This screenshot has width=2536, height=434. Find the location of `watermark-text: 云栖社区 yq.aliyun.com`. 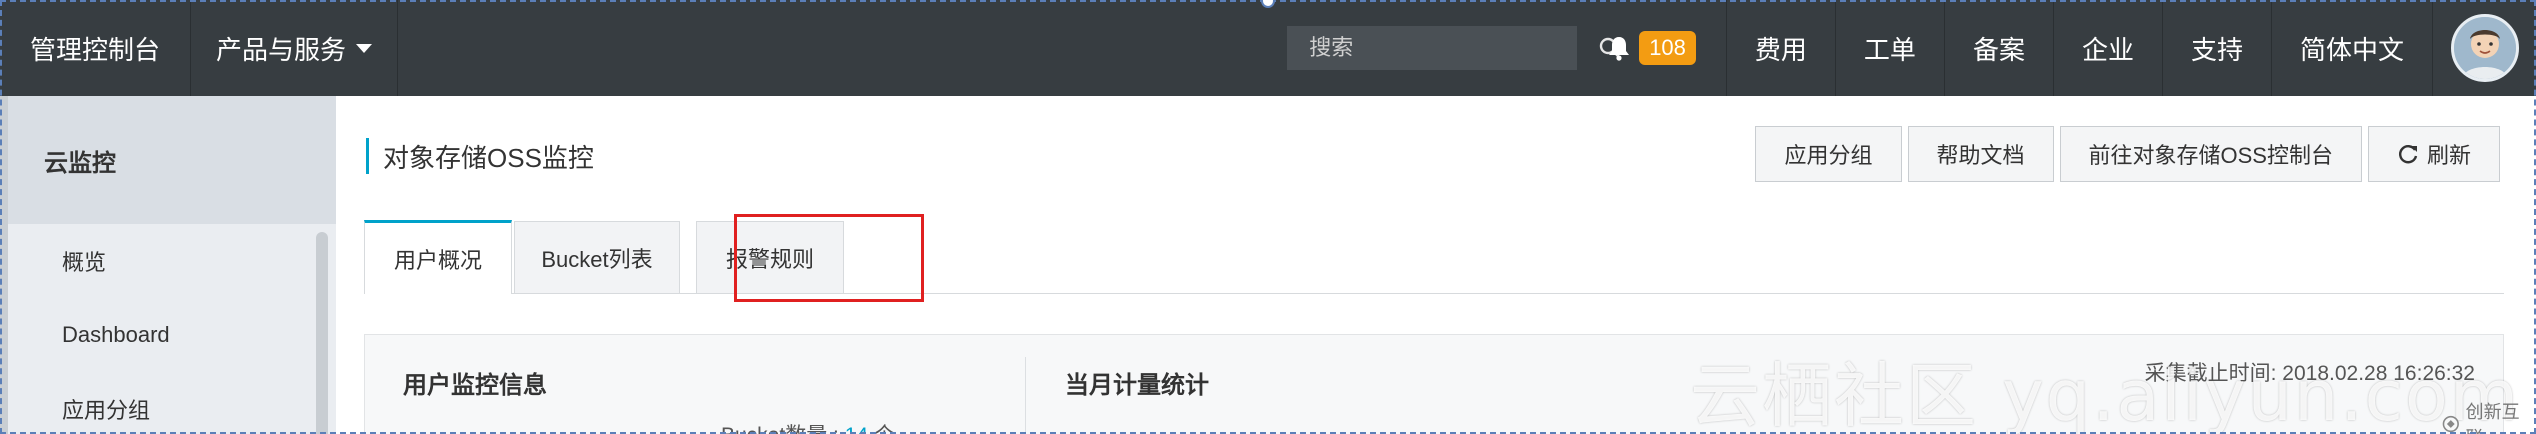

watermark-text: 云栖社区 yq.aliyun.com is located at coordinates (2105, 394).